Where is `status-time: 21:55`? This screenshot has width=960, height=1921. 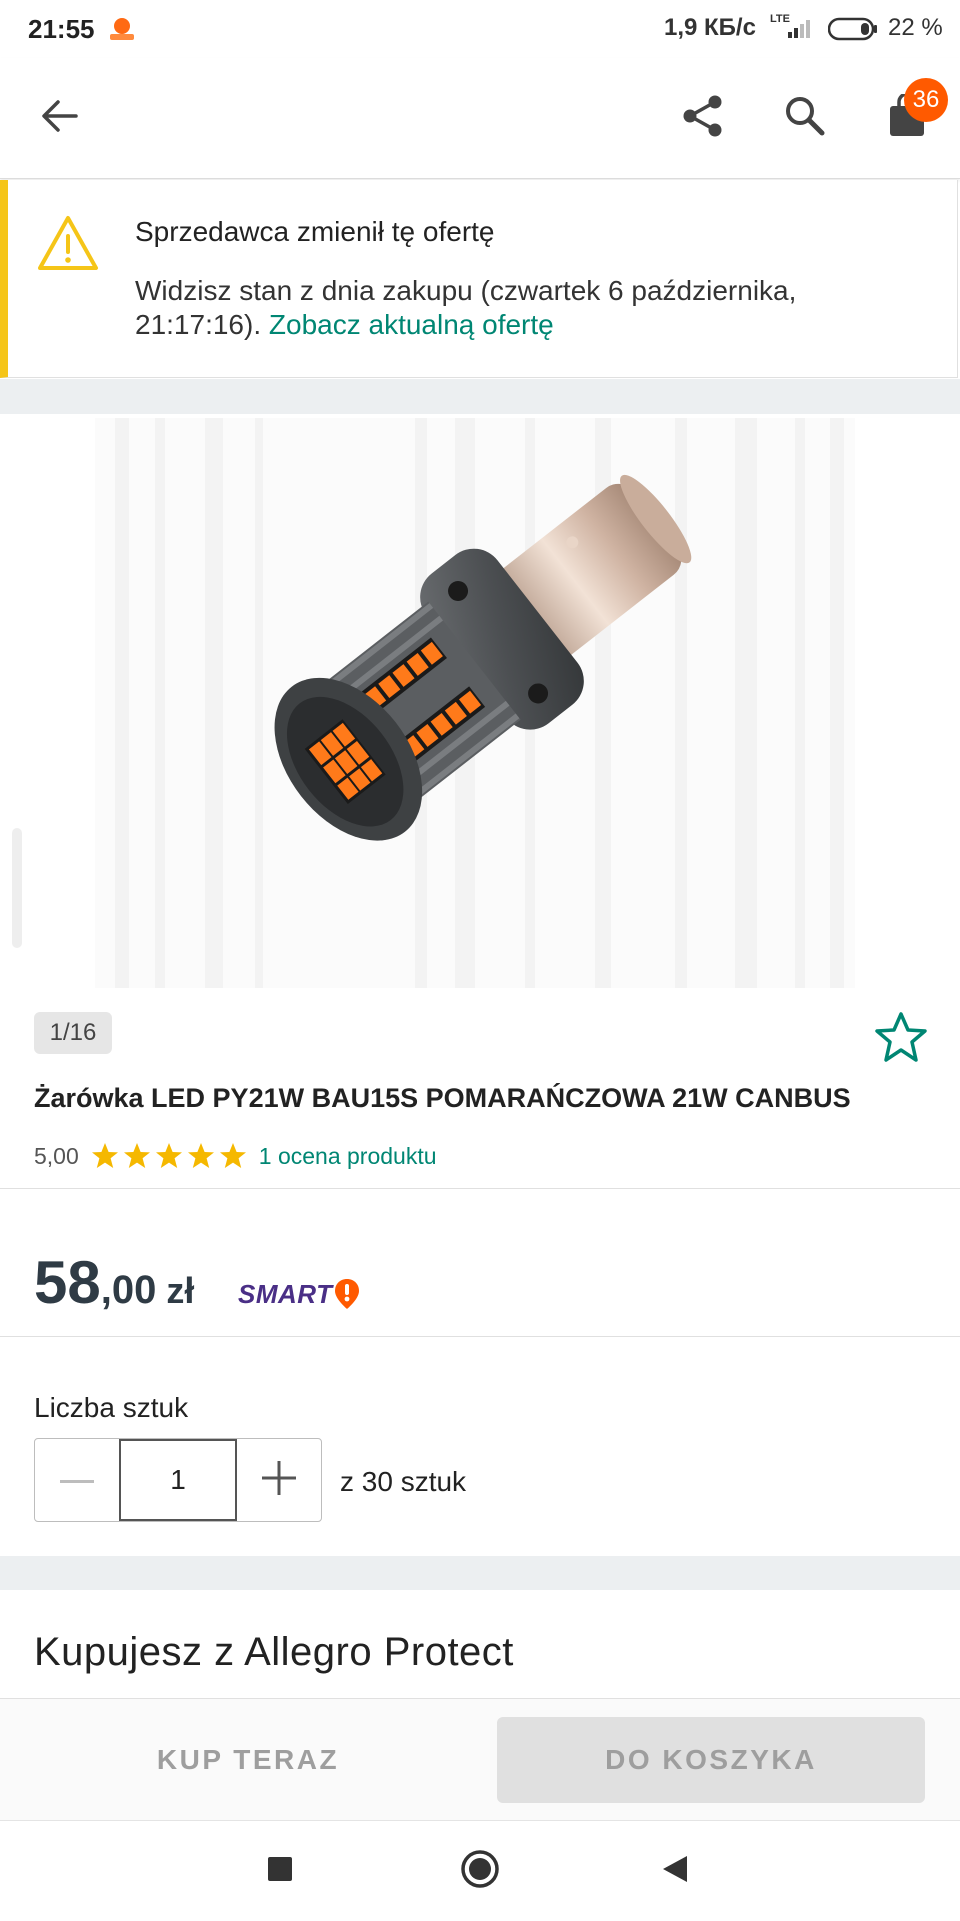 status-time: 21:55 is located at coordinates (61, 29).